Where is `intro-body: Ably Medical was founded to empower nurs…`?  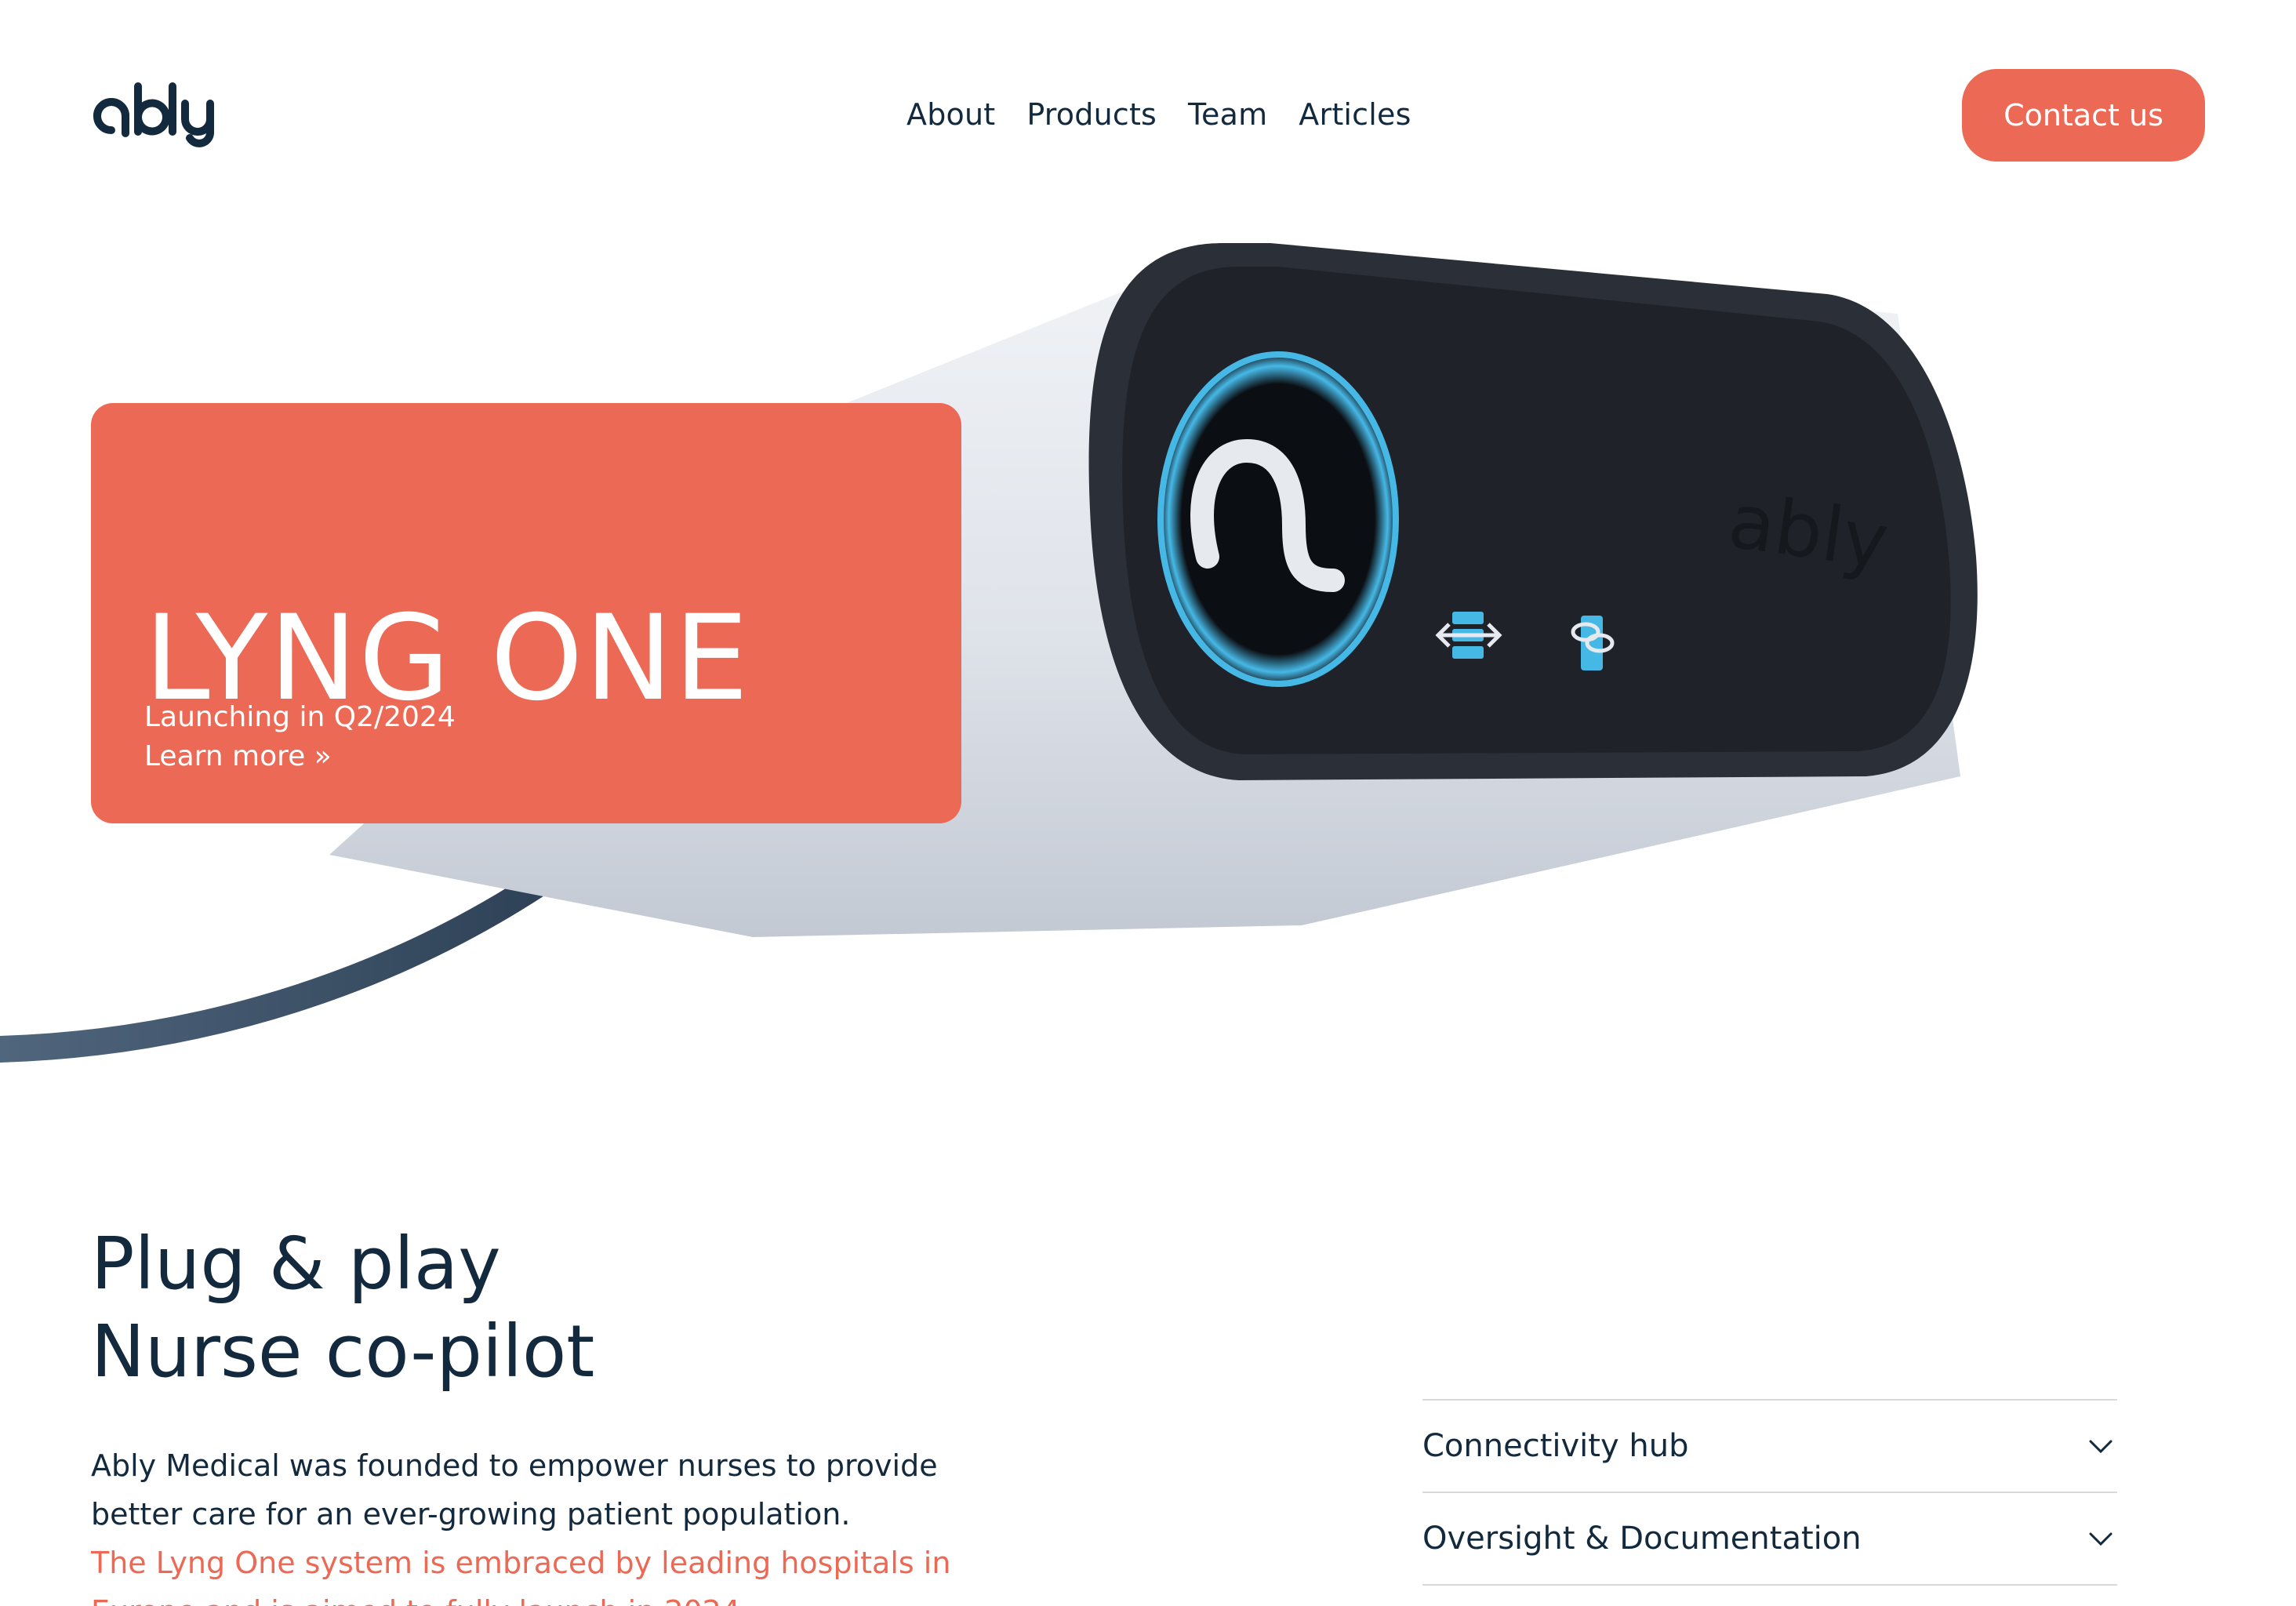 intro-body: Ably Medical was founded to empower nurs… is located at coordinates (534, 1523).